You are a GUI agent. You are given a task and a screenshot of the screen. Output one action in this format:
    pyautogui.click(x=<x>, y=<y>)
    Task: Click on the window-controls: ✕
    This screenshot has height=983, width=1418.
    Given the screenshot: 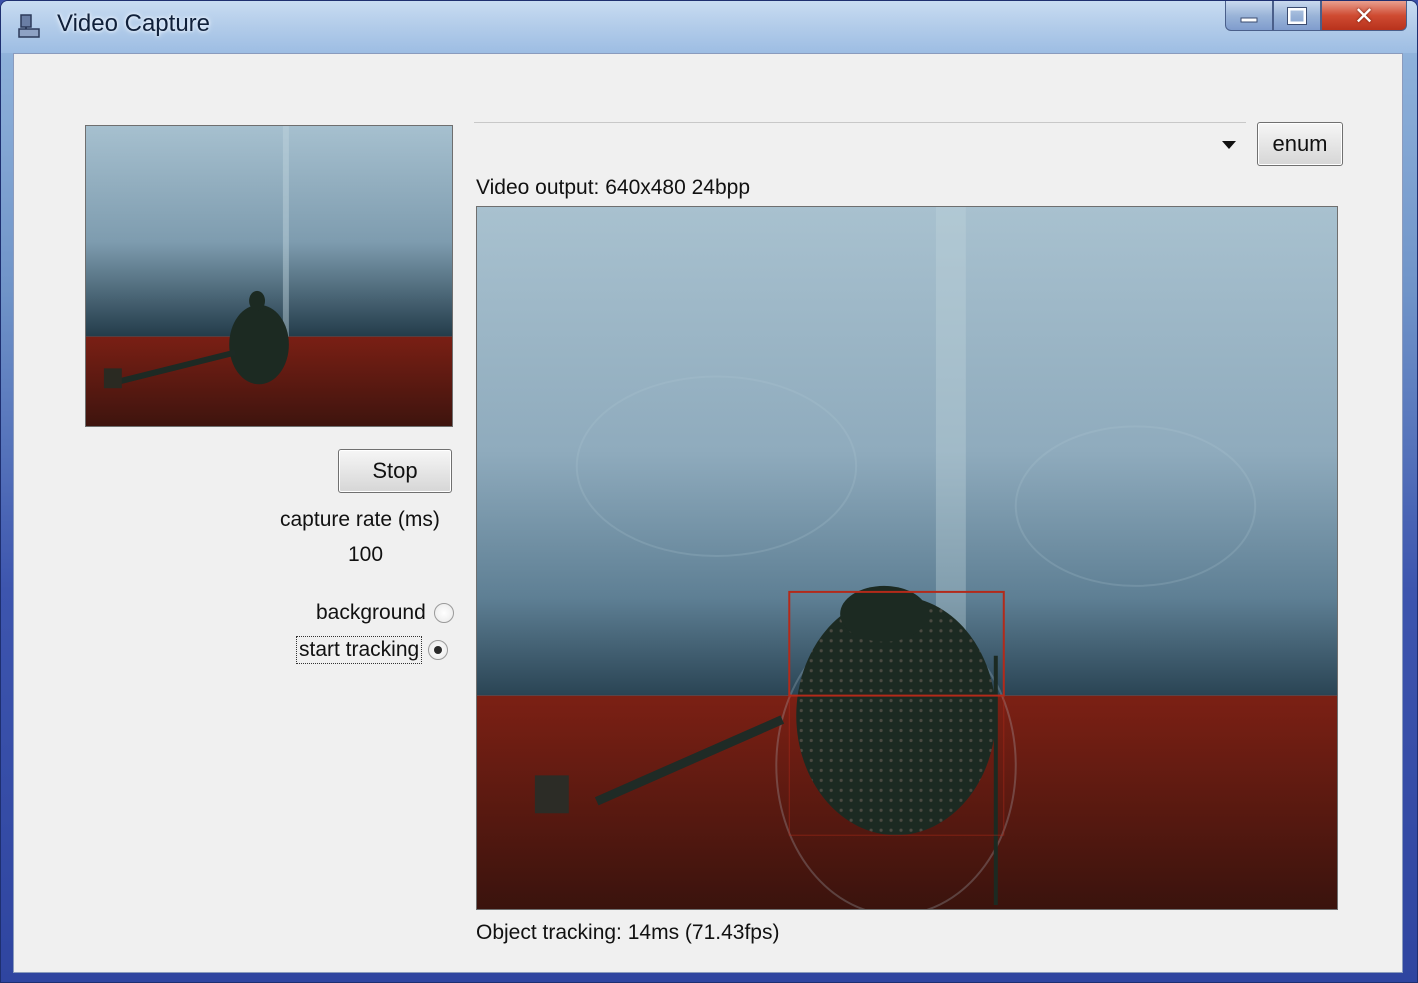 What is the action you would take?
    pyautogui.click(x=1316, y=17)
    